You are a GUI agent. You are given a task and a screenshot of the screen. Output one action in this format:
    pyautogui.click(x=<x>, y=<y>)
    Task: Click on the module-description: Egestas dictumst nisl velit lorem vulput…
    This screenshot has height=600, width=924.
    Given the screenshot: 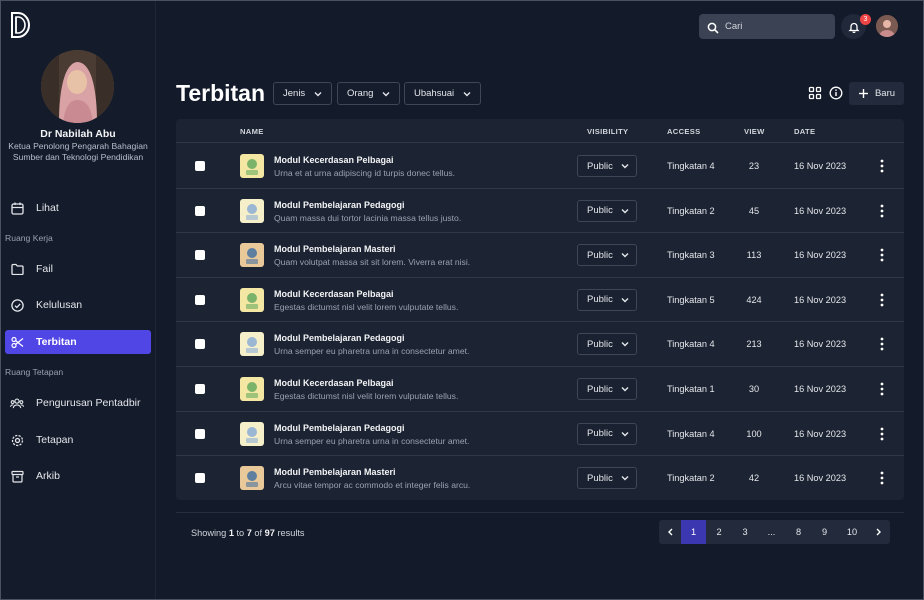 What is the action you would take?
    pyautogui.click(x=366, y=396)
    